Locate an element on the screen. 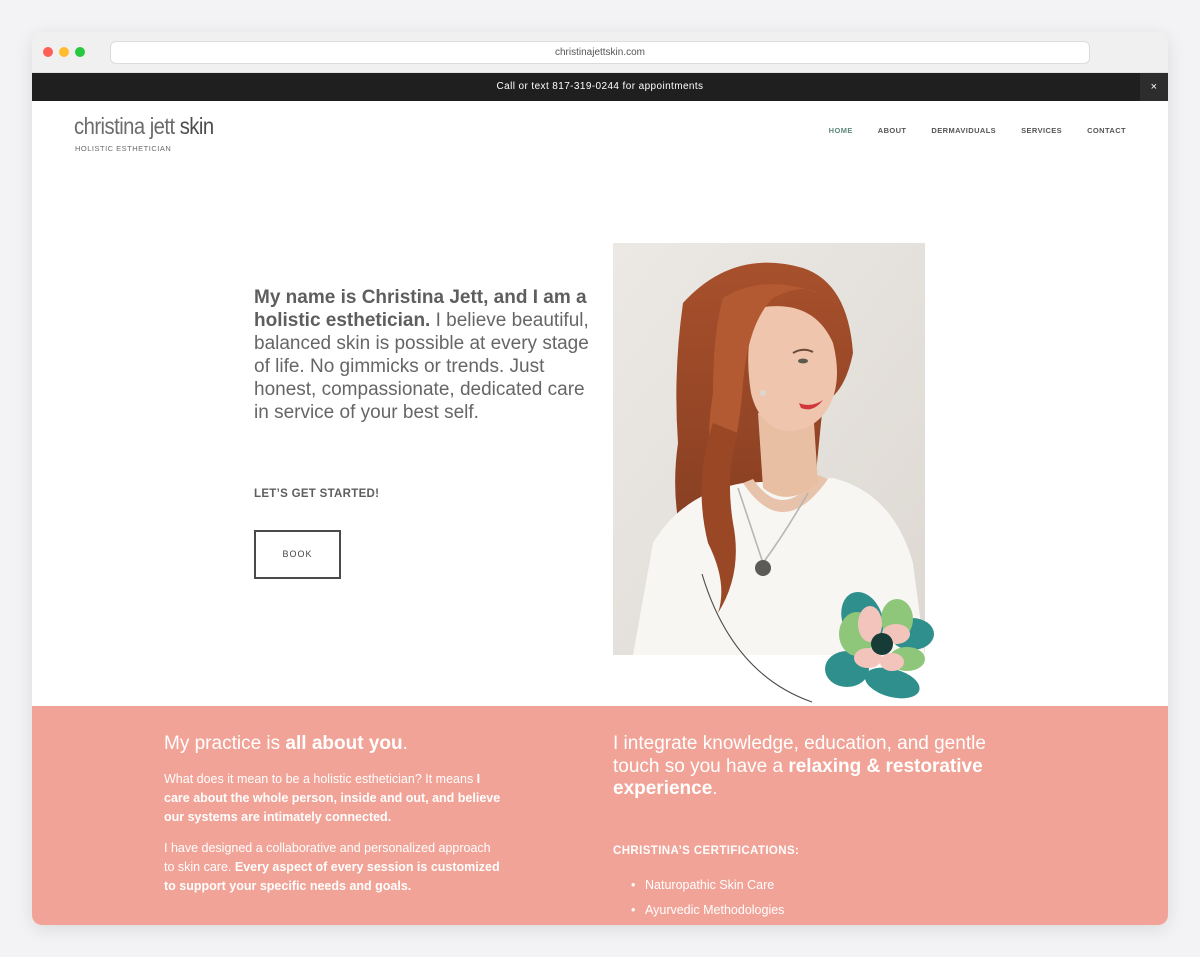 The height and width of the screenshot is (957, 1200). main-nav: HOME ABOUT DERMAVIDUALS SERVICES CONTACT is located at coordinates (977, 130).